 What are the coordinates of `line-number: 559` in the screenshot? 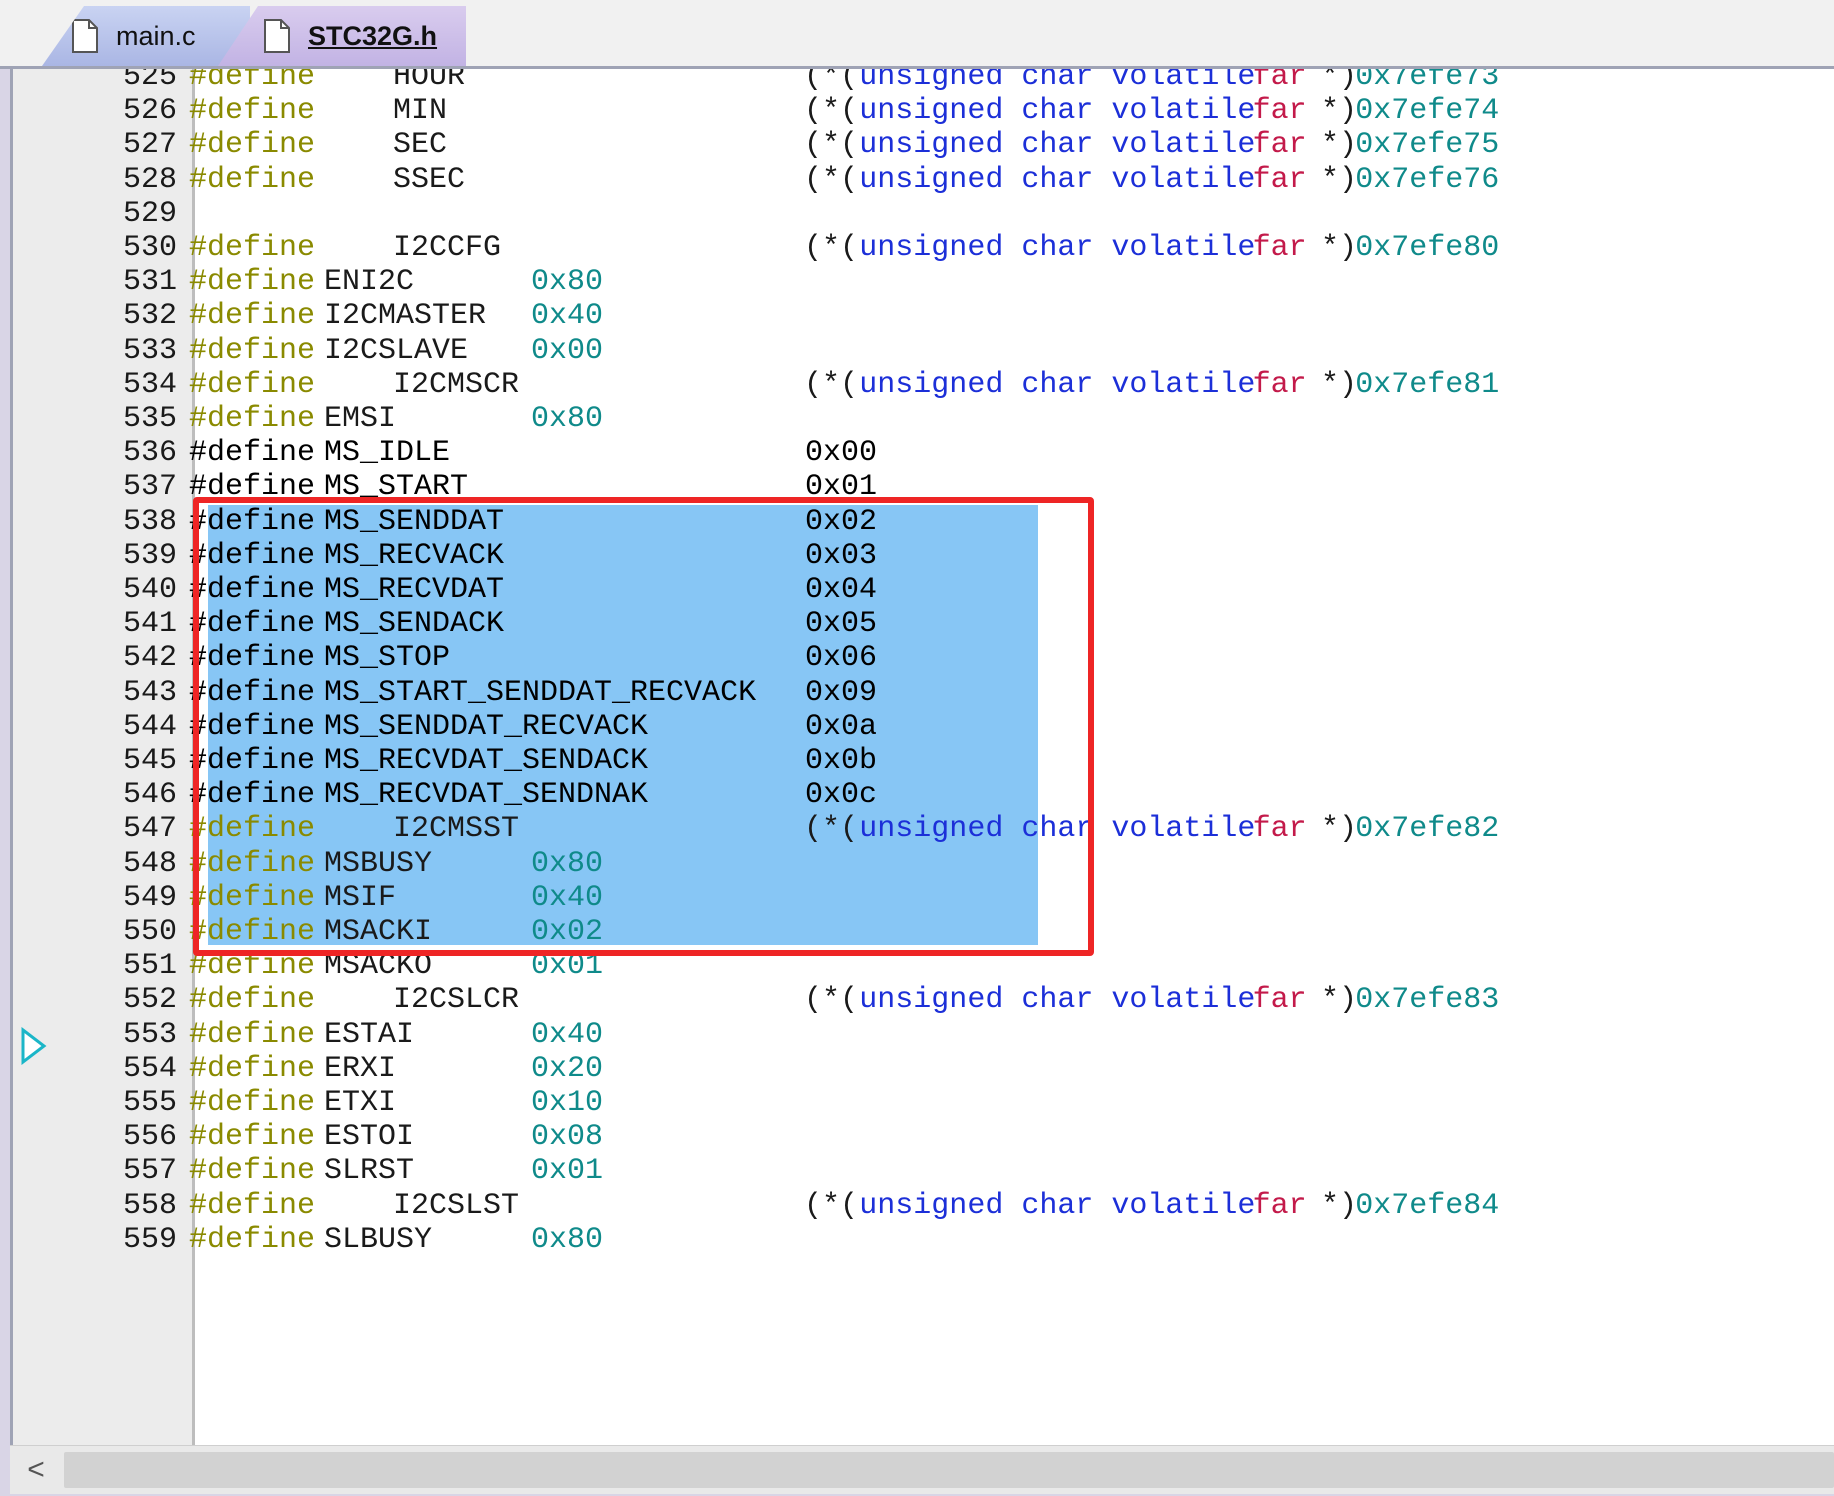 It's located at (149, 1239).